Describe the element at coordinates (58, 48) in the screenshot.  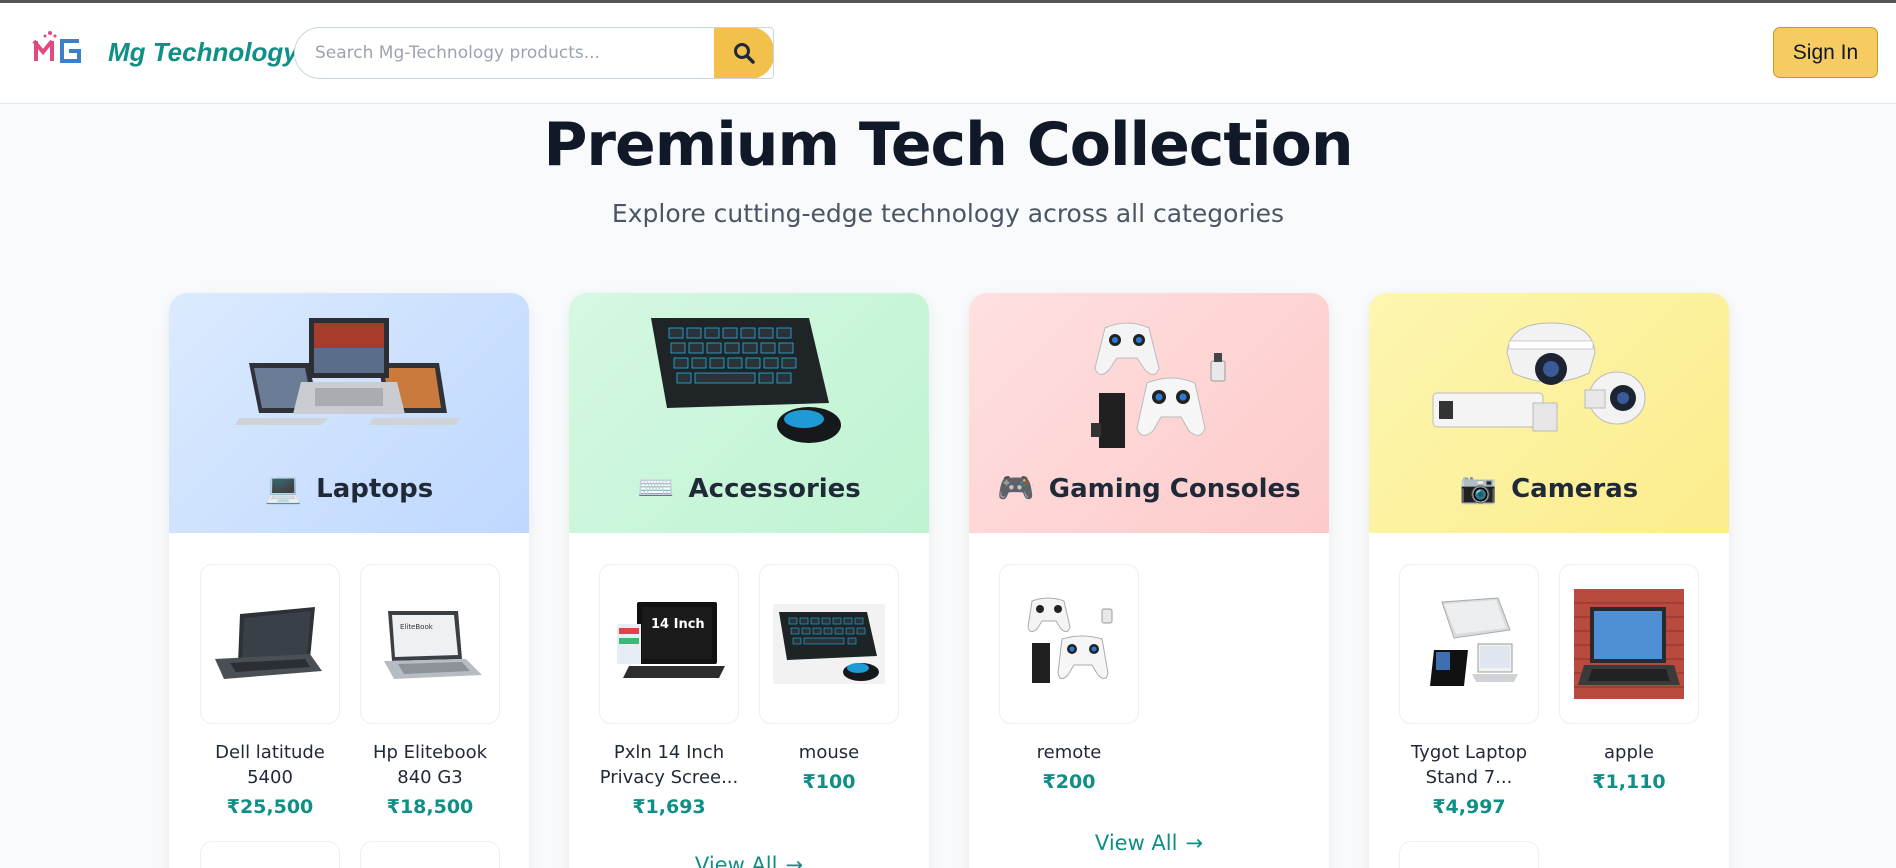
I see `logo-icon` at that location.